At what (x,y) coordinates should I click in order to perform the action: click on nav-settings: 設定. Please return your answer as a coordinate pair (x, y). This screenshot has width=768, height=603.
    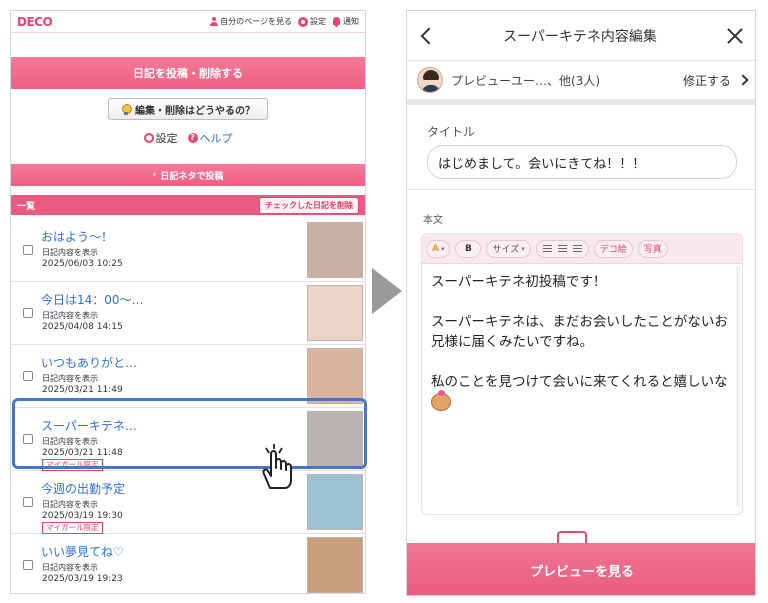
    Looking at the image, I should click on (312, 21).